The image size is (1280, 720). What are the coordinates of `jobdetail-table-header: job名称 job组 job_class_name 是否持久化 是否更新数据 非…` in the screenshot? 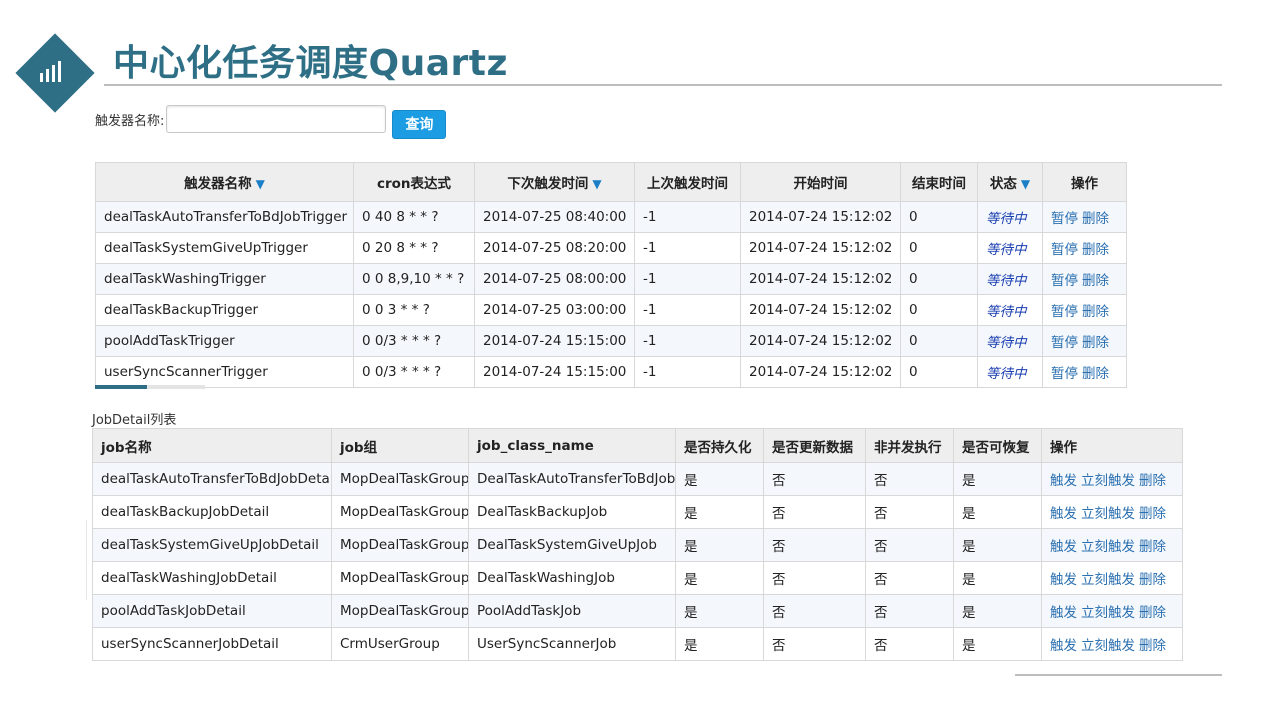 It's located at (637, 445).